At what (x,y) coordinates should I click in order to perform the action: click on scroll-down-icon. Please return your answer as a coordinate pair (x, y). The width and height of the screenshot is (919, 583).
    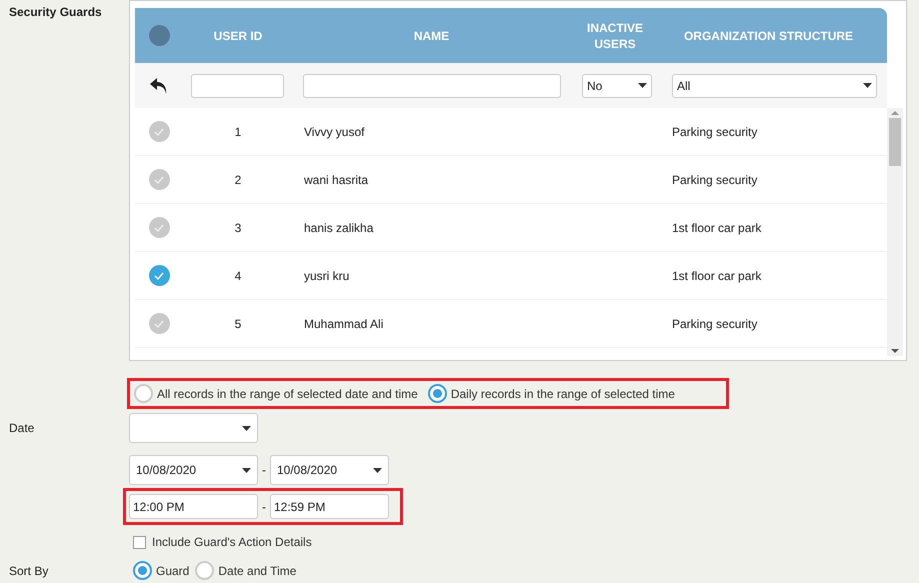
    Looking at the image, I should click on (895, 351).